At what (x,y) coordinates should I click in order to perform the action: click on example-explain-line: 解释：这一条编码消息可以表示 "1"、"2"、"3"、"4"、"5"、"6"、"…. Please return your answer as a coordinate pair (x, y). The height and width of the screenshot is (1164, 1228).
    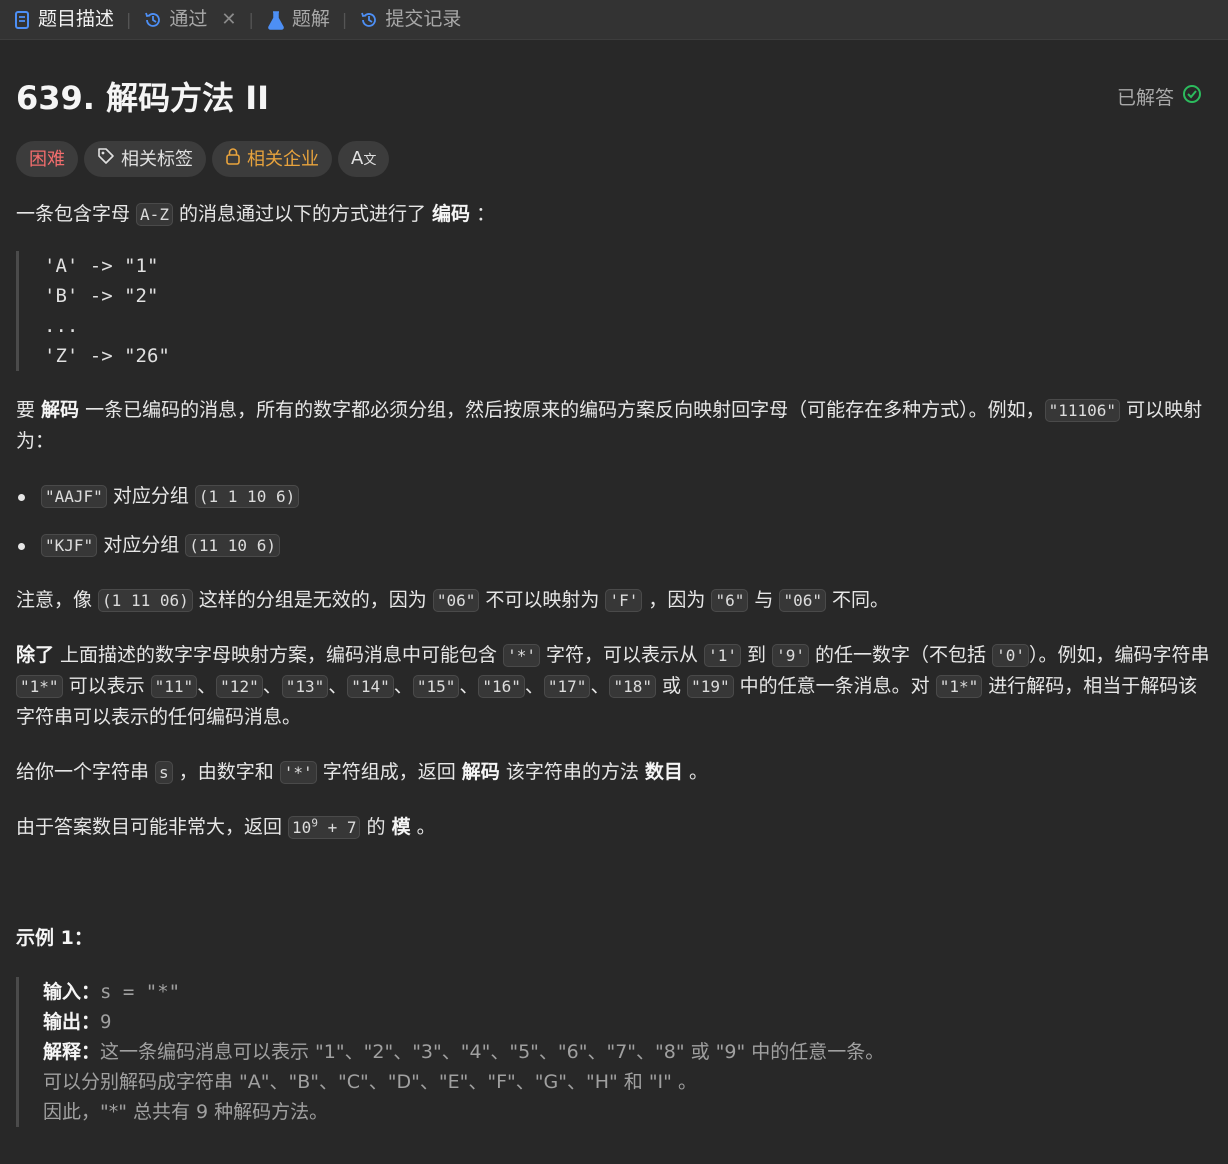
    Looking at the image, I should click on (627, 1052).